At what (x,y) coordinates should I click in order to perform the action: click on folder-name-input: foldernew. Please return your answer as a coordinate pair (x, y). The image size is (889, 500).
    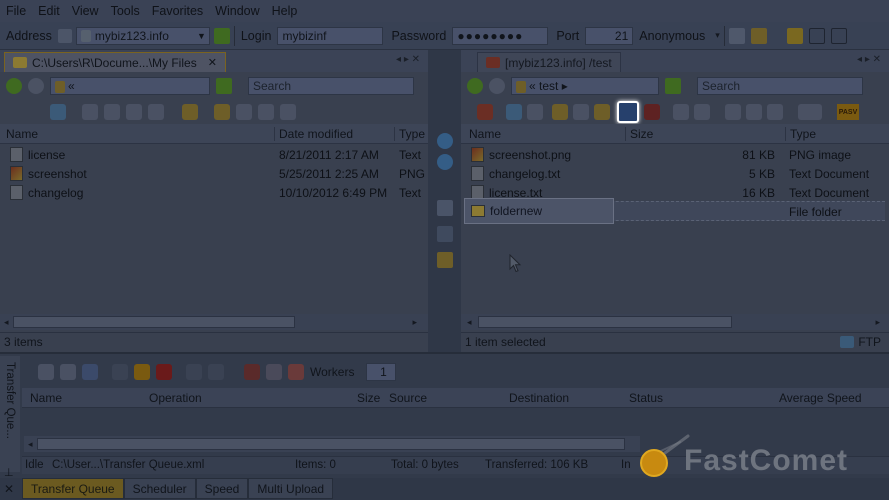
    Looking at the image, I should click on (516, 211).